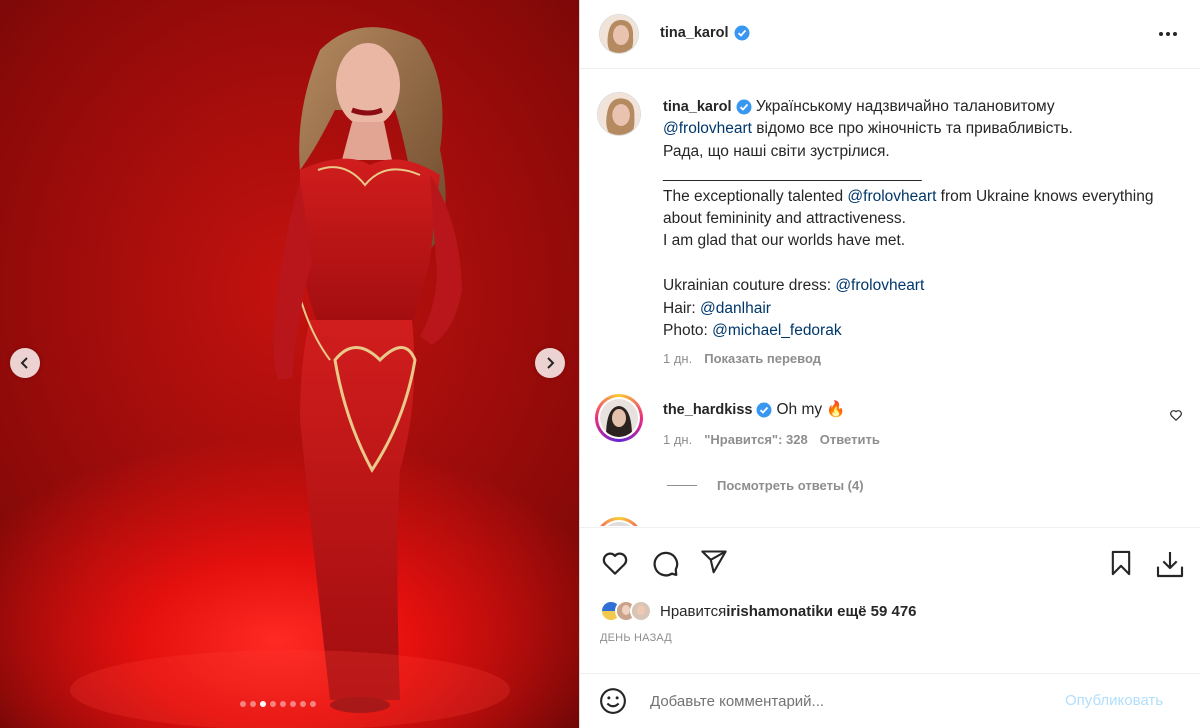 This screenshot has height=728, width=1200. What do you see at coordinates (263, 704) in the screenshot?
I see `carousel-dot-active` at bounding box center [263, 704].